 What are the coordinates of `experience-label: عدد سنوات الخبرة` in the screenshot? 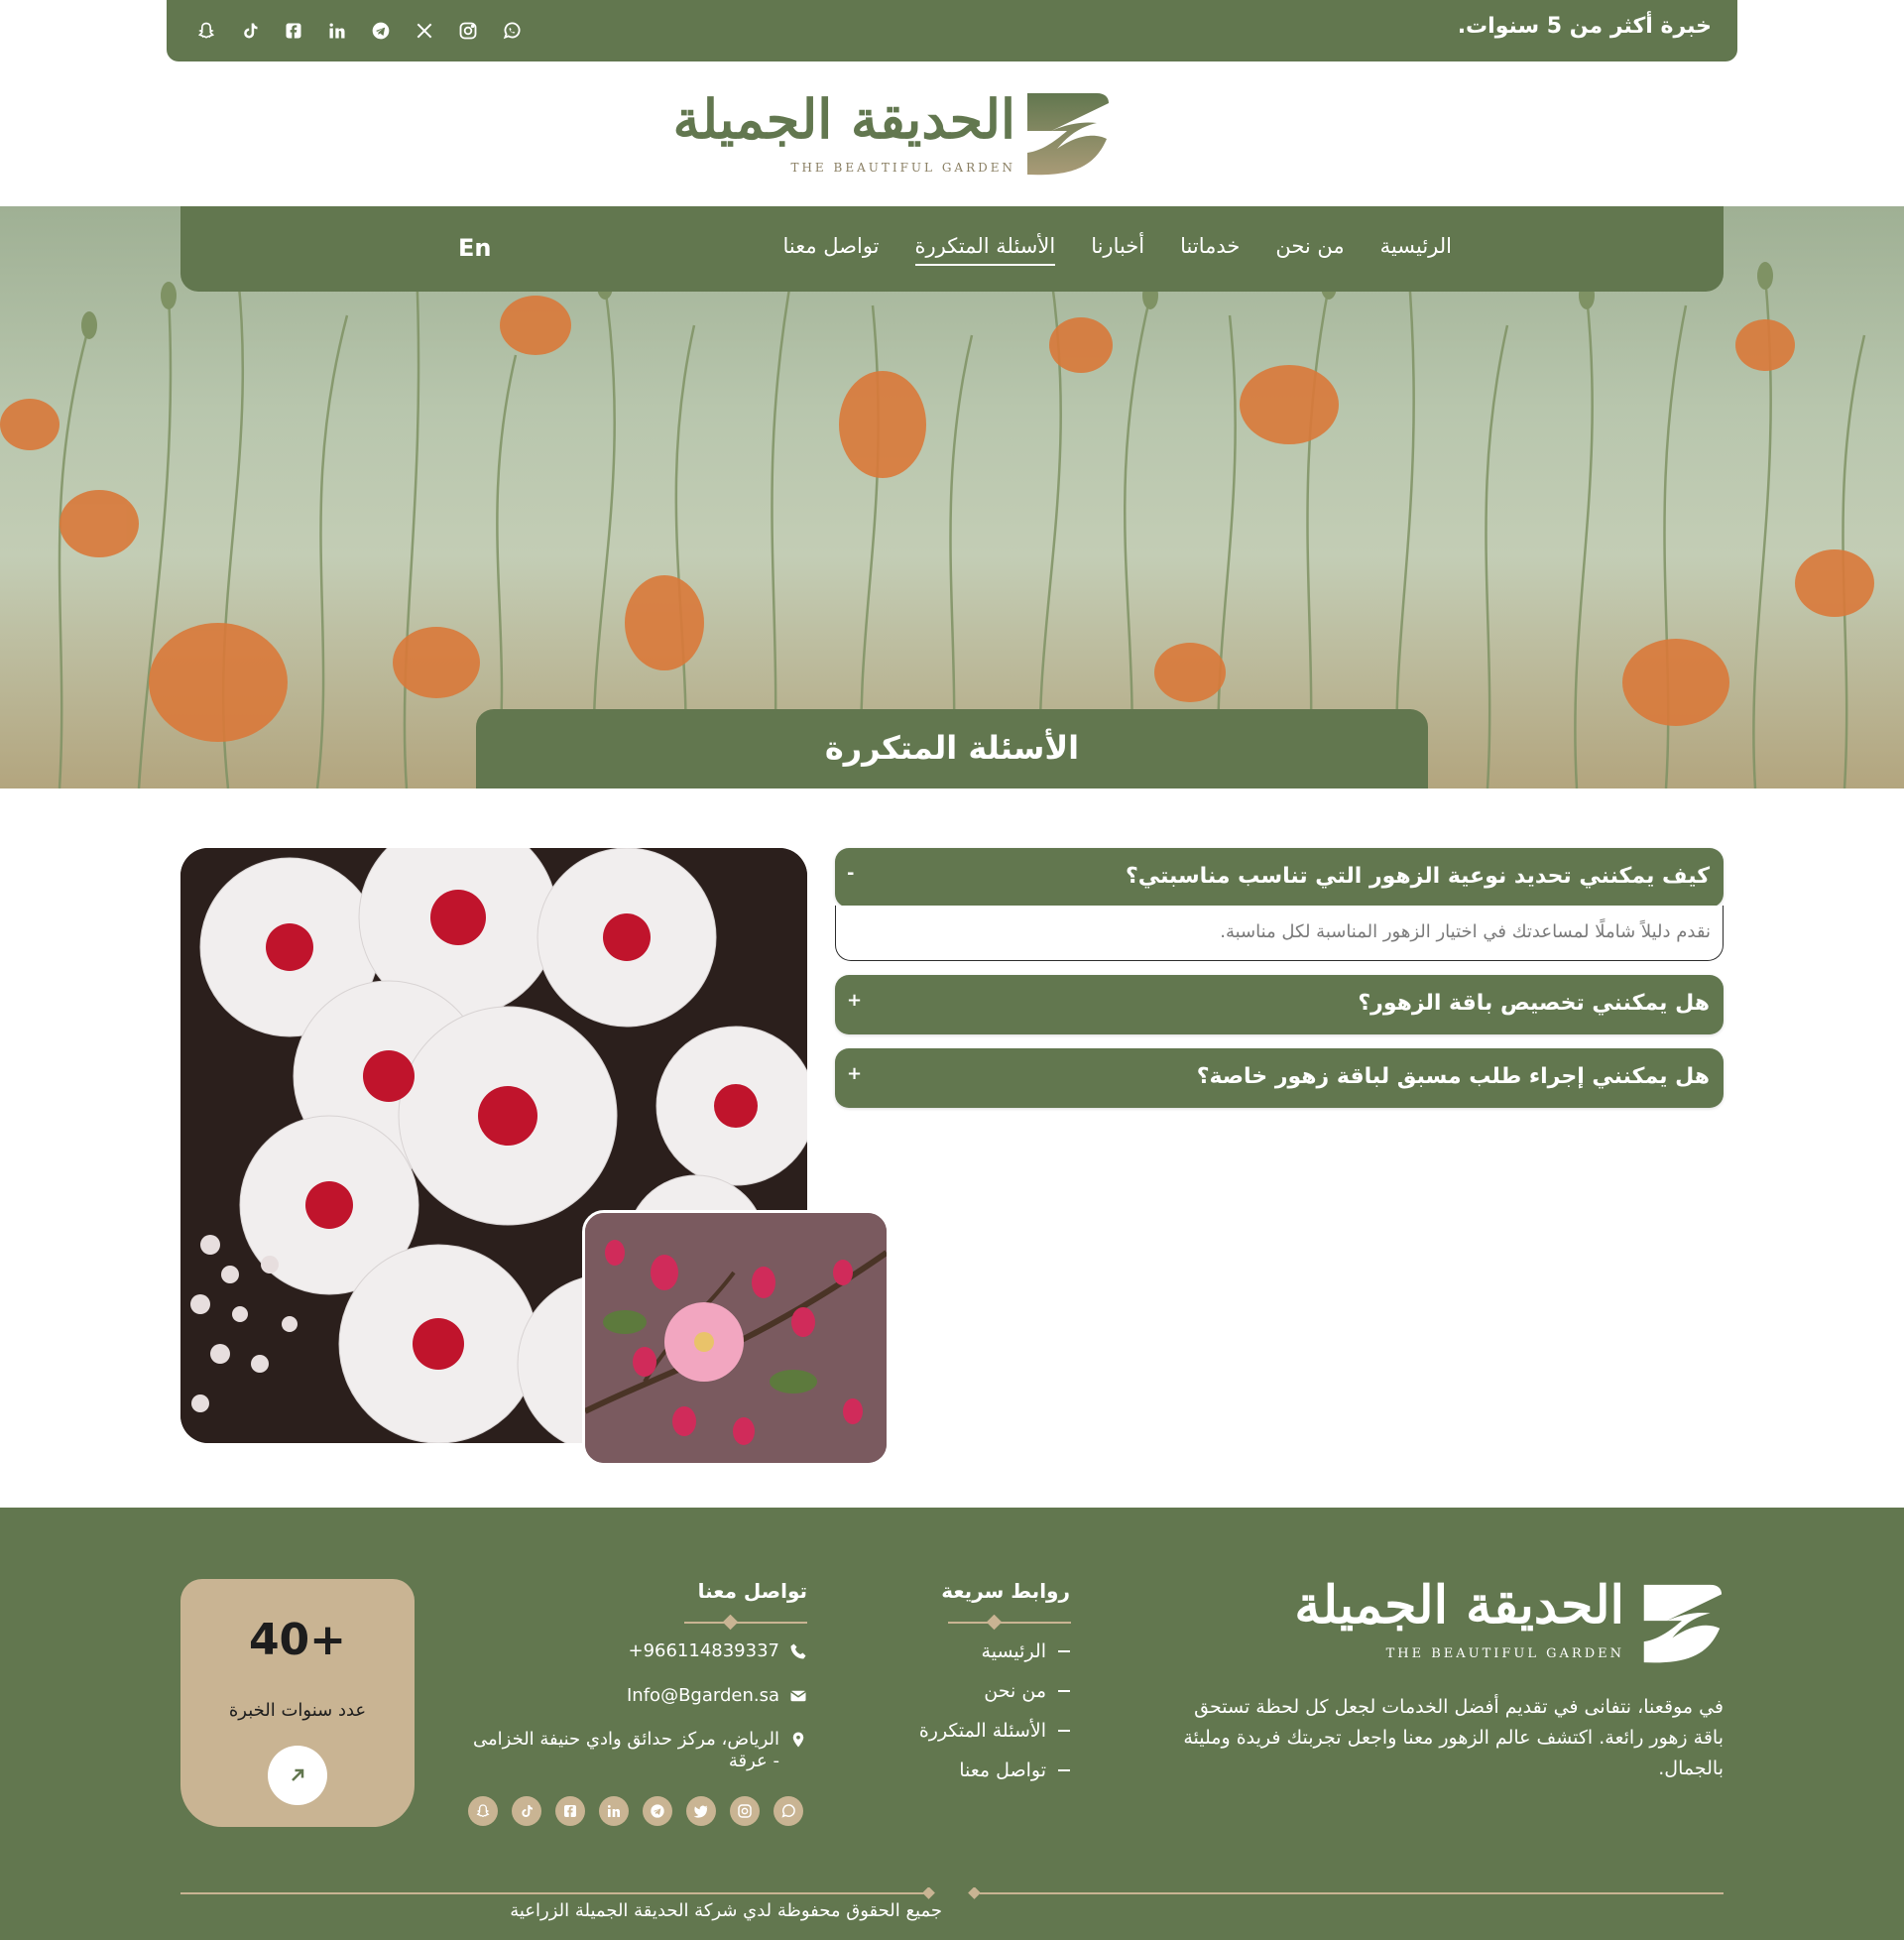 It's located at (297, 1710).